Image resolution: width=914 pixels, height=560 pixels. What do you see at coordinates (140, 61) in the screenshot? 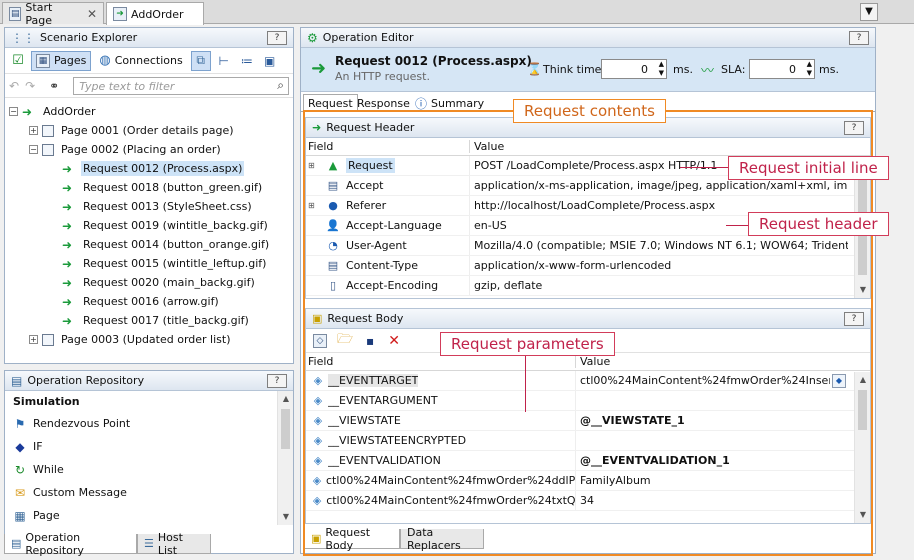
I see `connections-view-button: ◍ Connections` at bounding box center [140, 61].